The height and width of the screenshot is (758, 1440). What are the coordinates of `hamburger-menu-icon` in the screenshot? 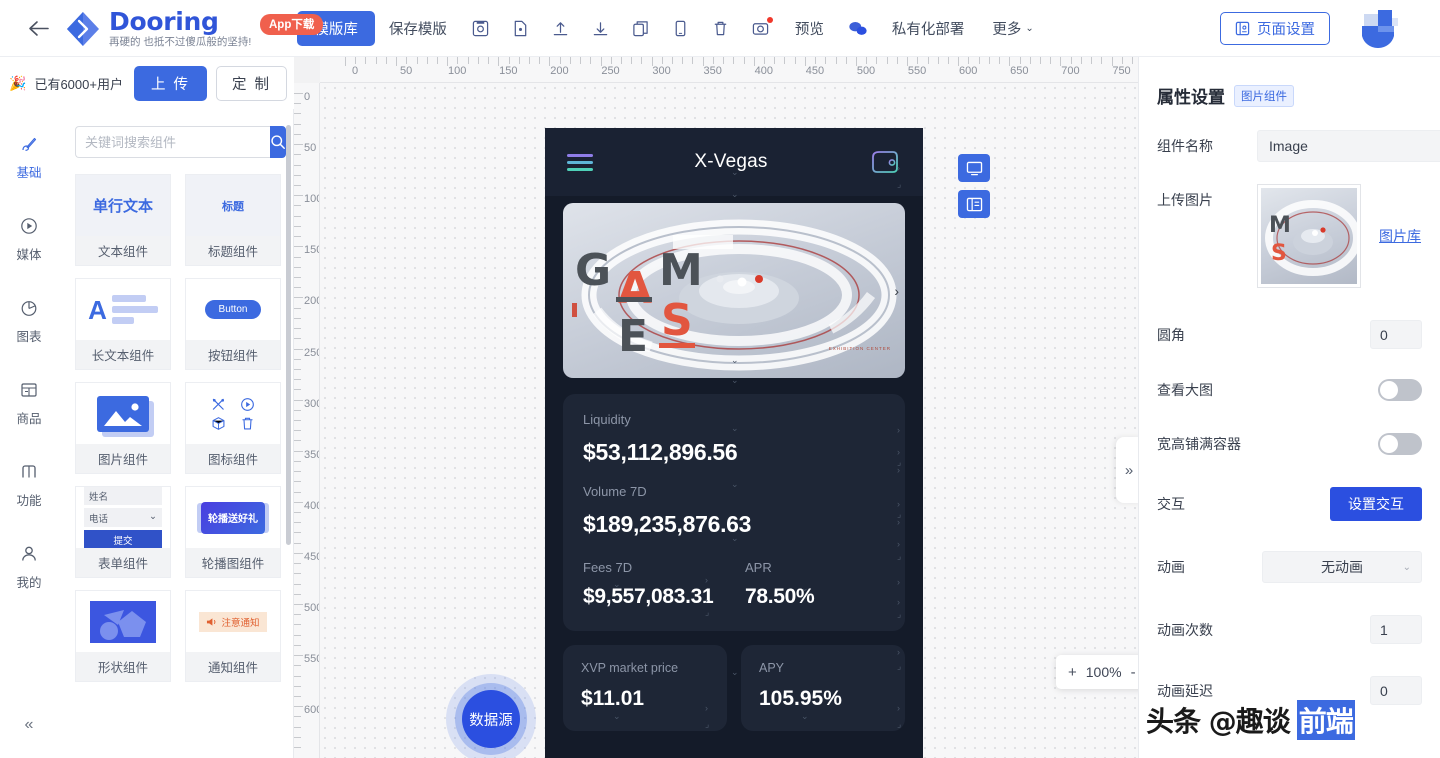 It's located at (580, 162).